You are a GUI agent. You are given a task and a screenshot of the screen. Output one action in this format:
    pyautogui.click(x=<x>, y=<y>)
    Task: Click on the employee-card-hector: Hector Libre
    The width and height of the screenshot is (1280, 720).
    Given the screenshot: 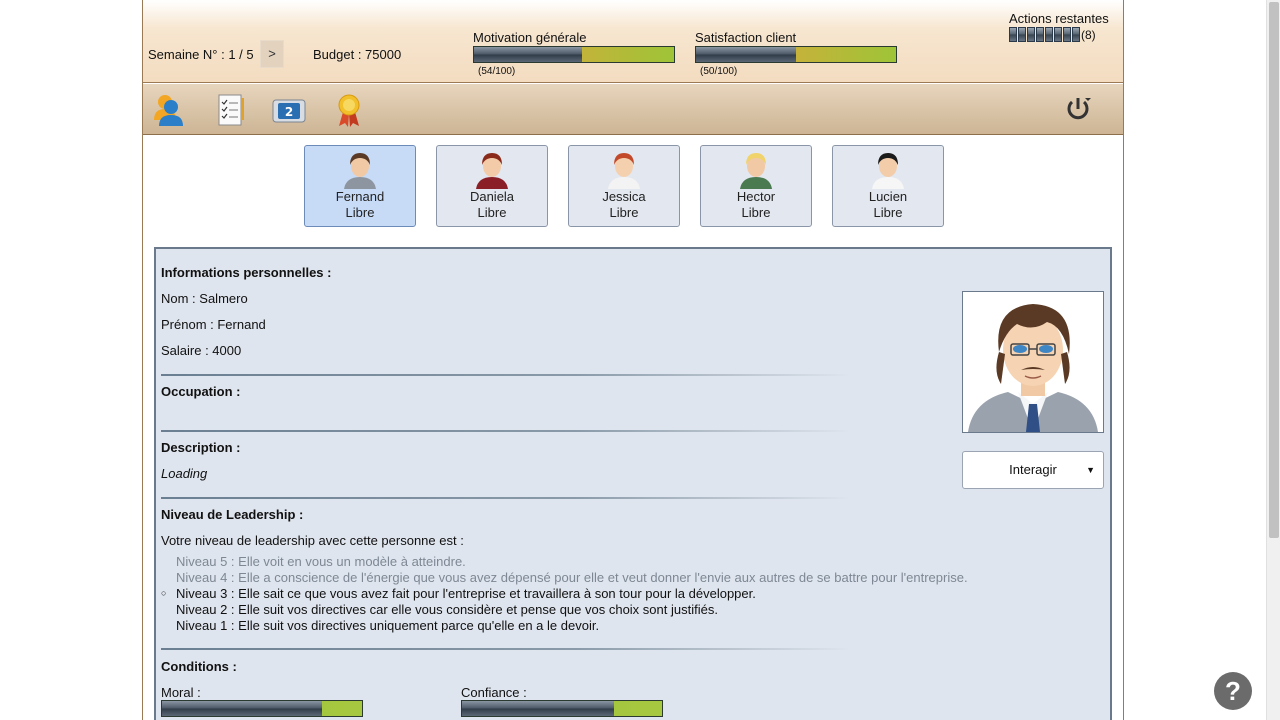 What is the action you would take?
    pyautogui.click(x=756, y=186)
    